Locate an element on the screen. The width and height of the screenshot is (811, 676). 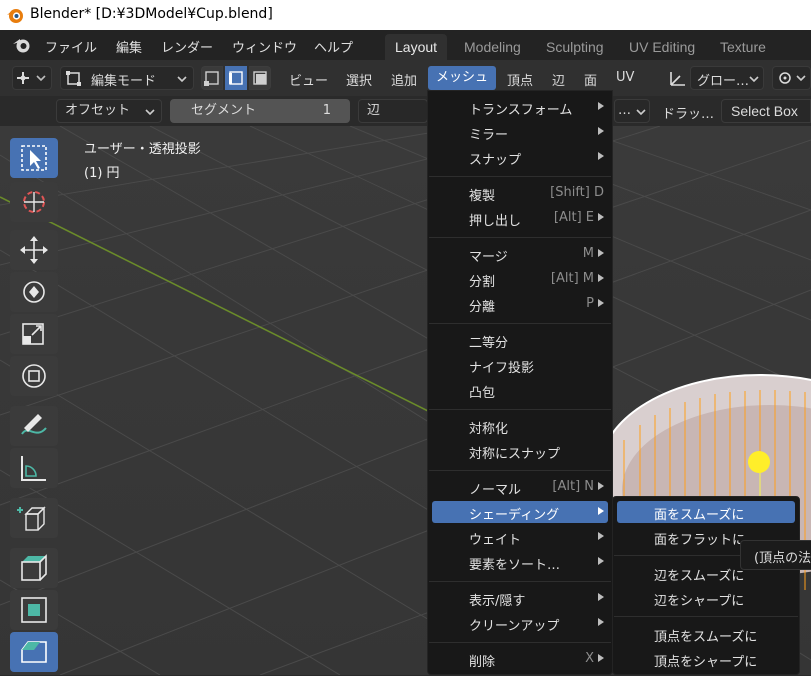
submenu-item-shade-smooth: 面をスムーズに is located at coordinates (706, 512).